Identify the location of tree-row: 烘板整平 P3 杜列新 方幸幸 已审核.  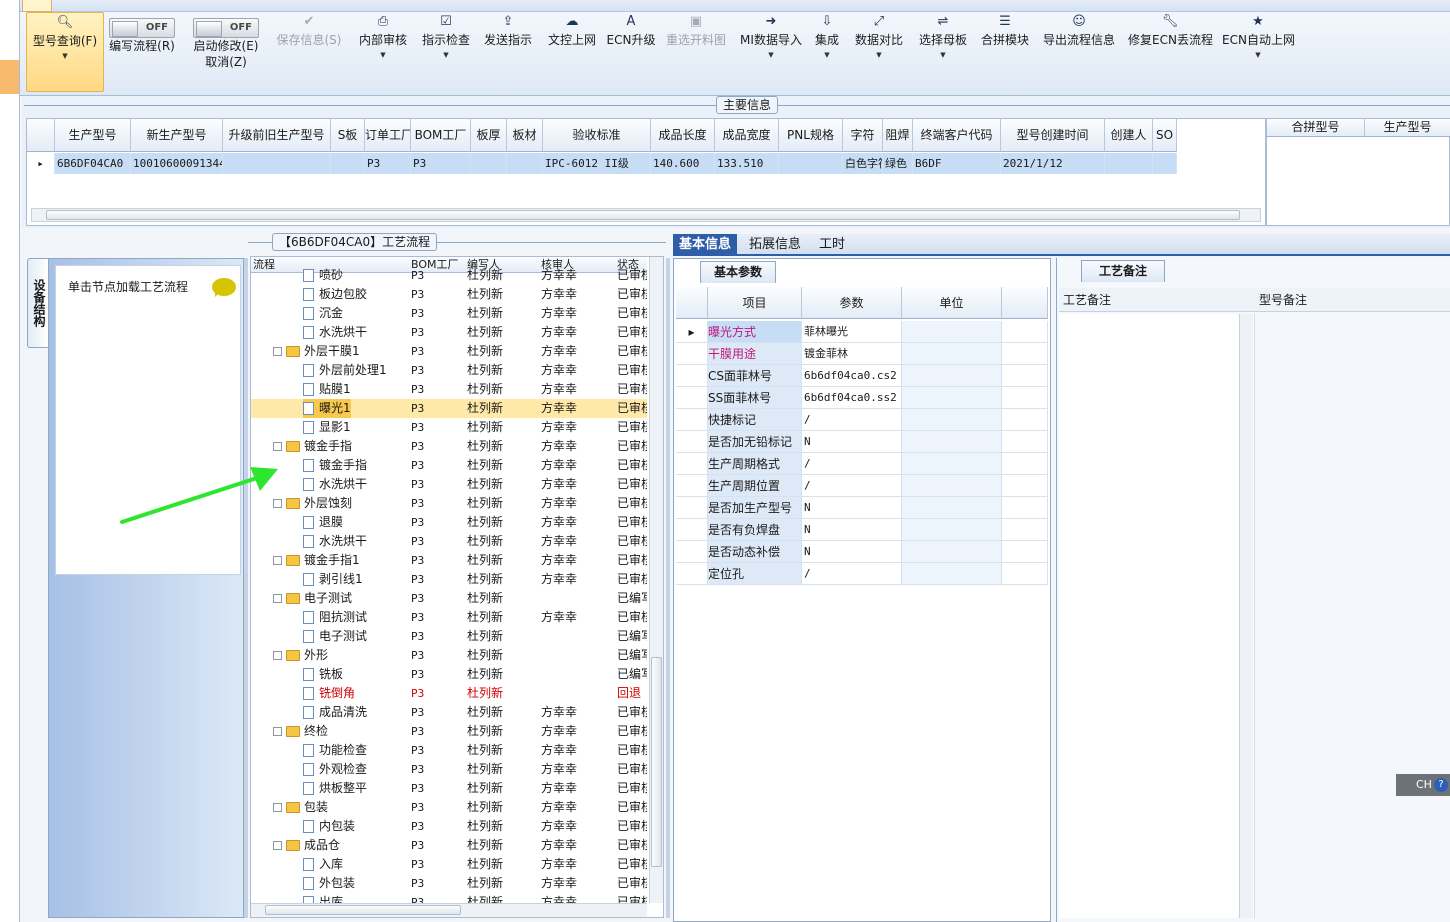
(449, 788).